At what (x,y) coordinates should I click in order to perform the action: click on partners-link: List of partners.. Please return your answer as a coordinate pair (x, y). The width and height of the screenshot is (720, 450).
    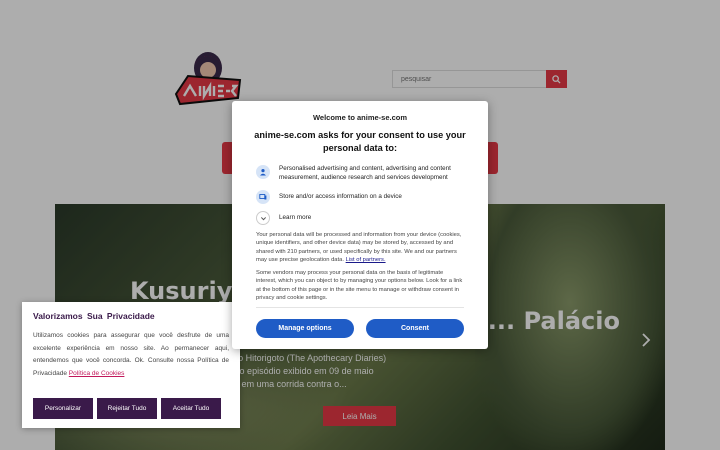
    Looking at the image, I should click on (366, 260).